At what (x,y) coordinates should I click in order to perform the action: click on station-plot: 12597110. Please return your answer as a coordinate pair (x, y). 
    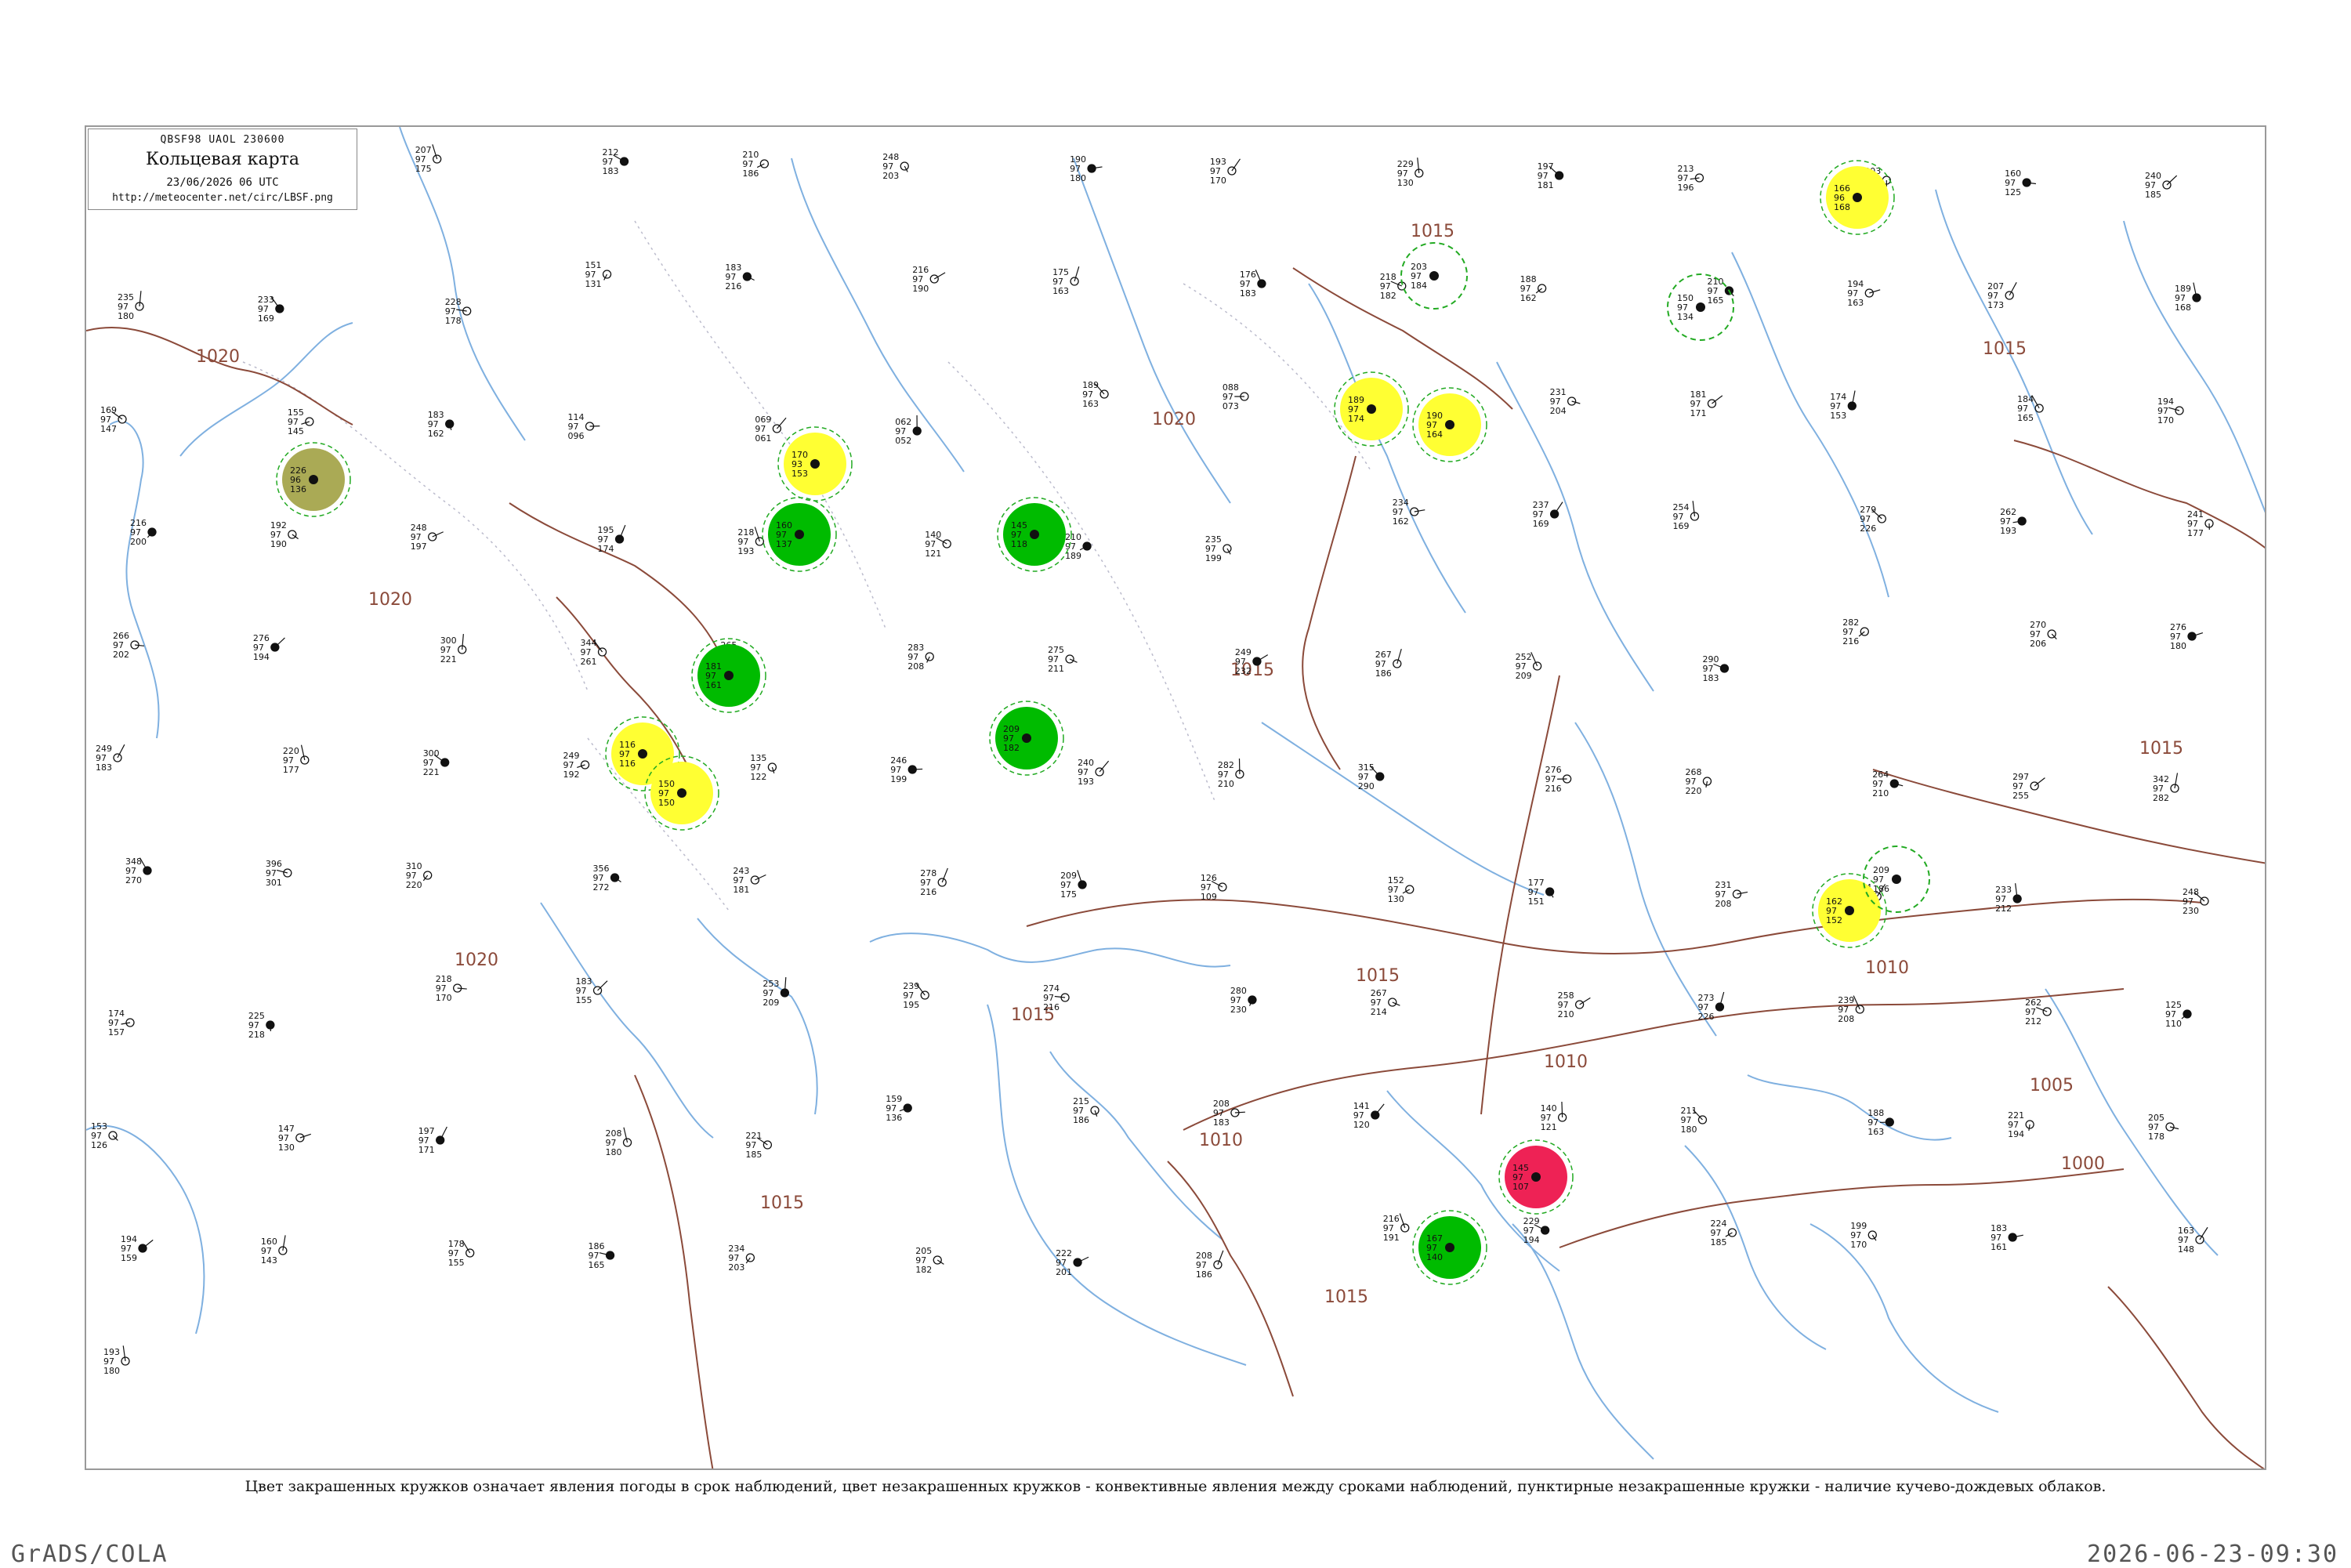
    Looking at the image, I should click on (2178, 1015).